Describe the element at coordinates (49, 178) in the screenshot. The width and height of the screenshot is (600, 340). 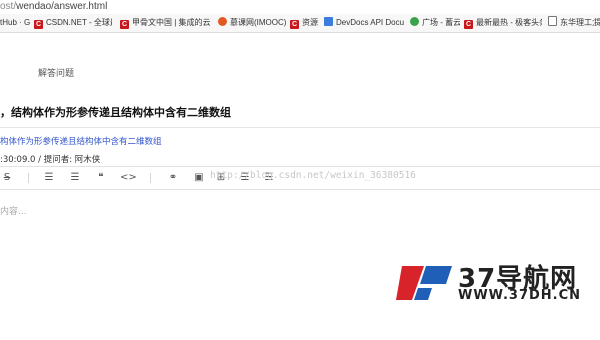
I see `ordered-list-icon: ☰` at that location.